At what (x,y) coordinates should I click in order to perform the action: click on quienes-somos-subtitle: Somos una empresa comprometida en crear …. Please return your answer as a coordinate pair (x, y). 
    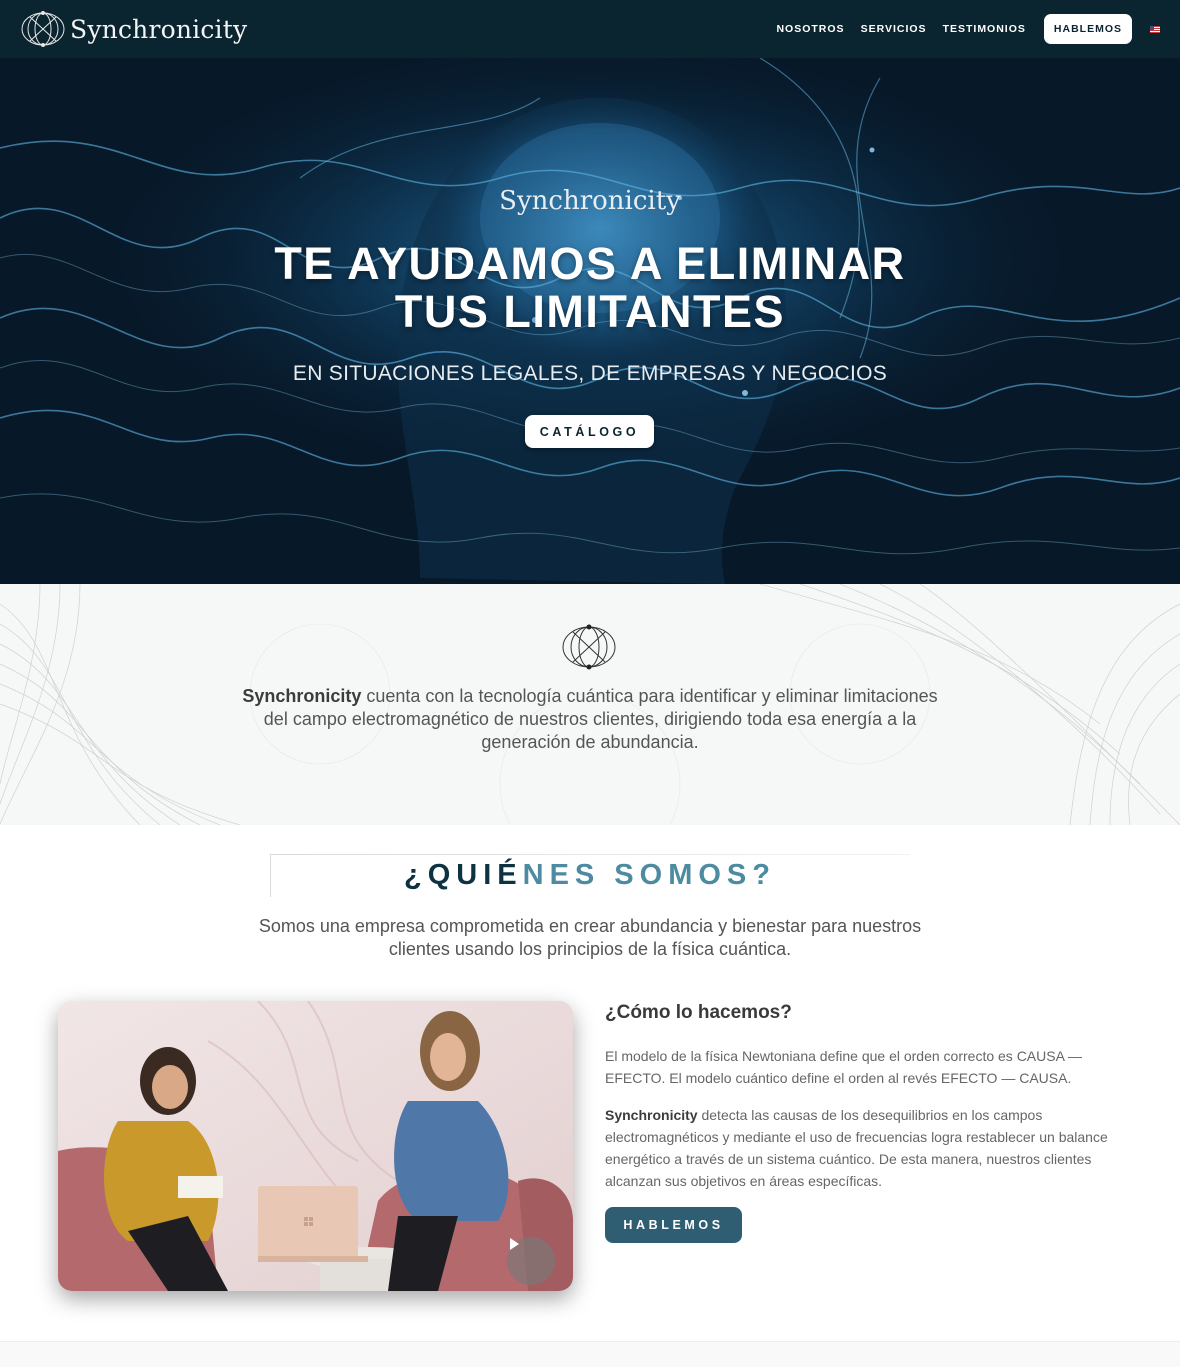
    Looking at the image, I should click on (590, 937).